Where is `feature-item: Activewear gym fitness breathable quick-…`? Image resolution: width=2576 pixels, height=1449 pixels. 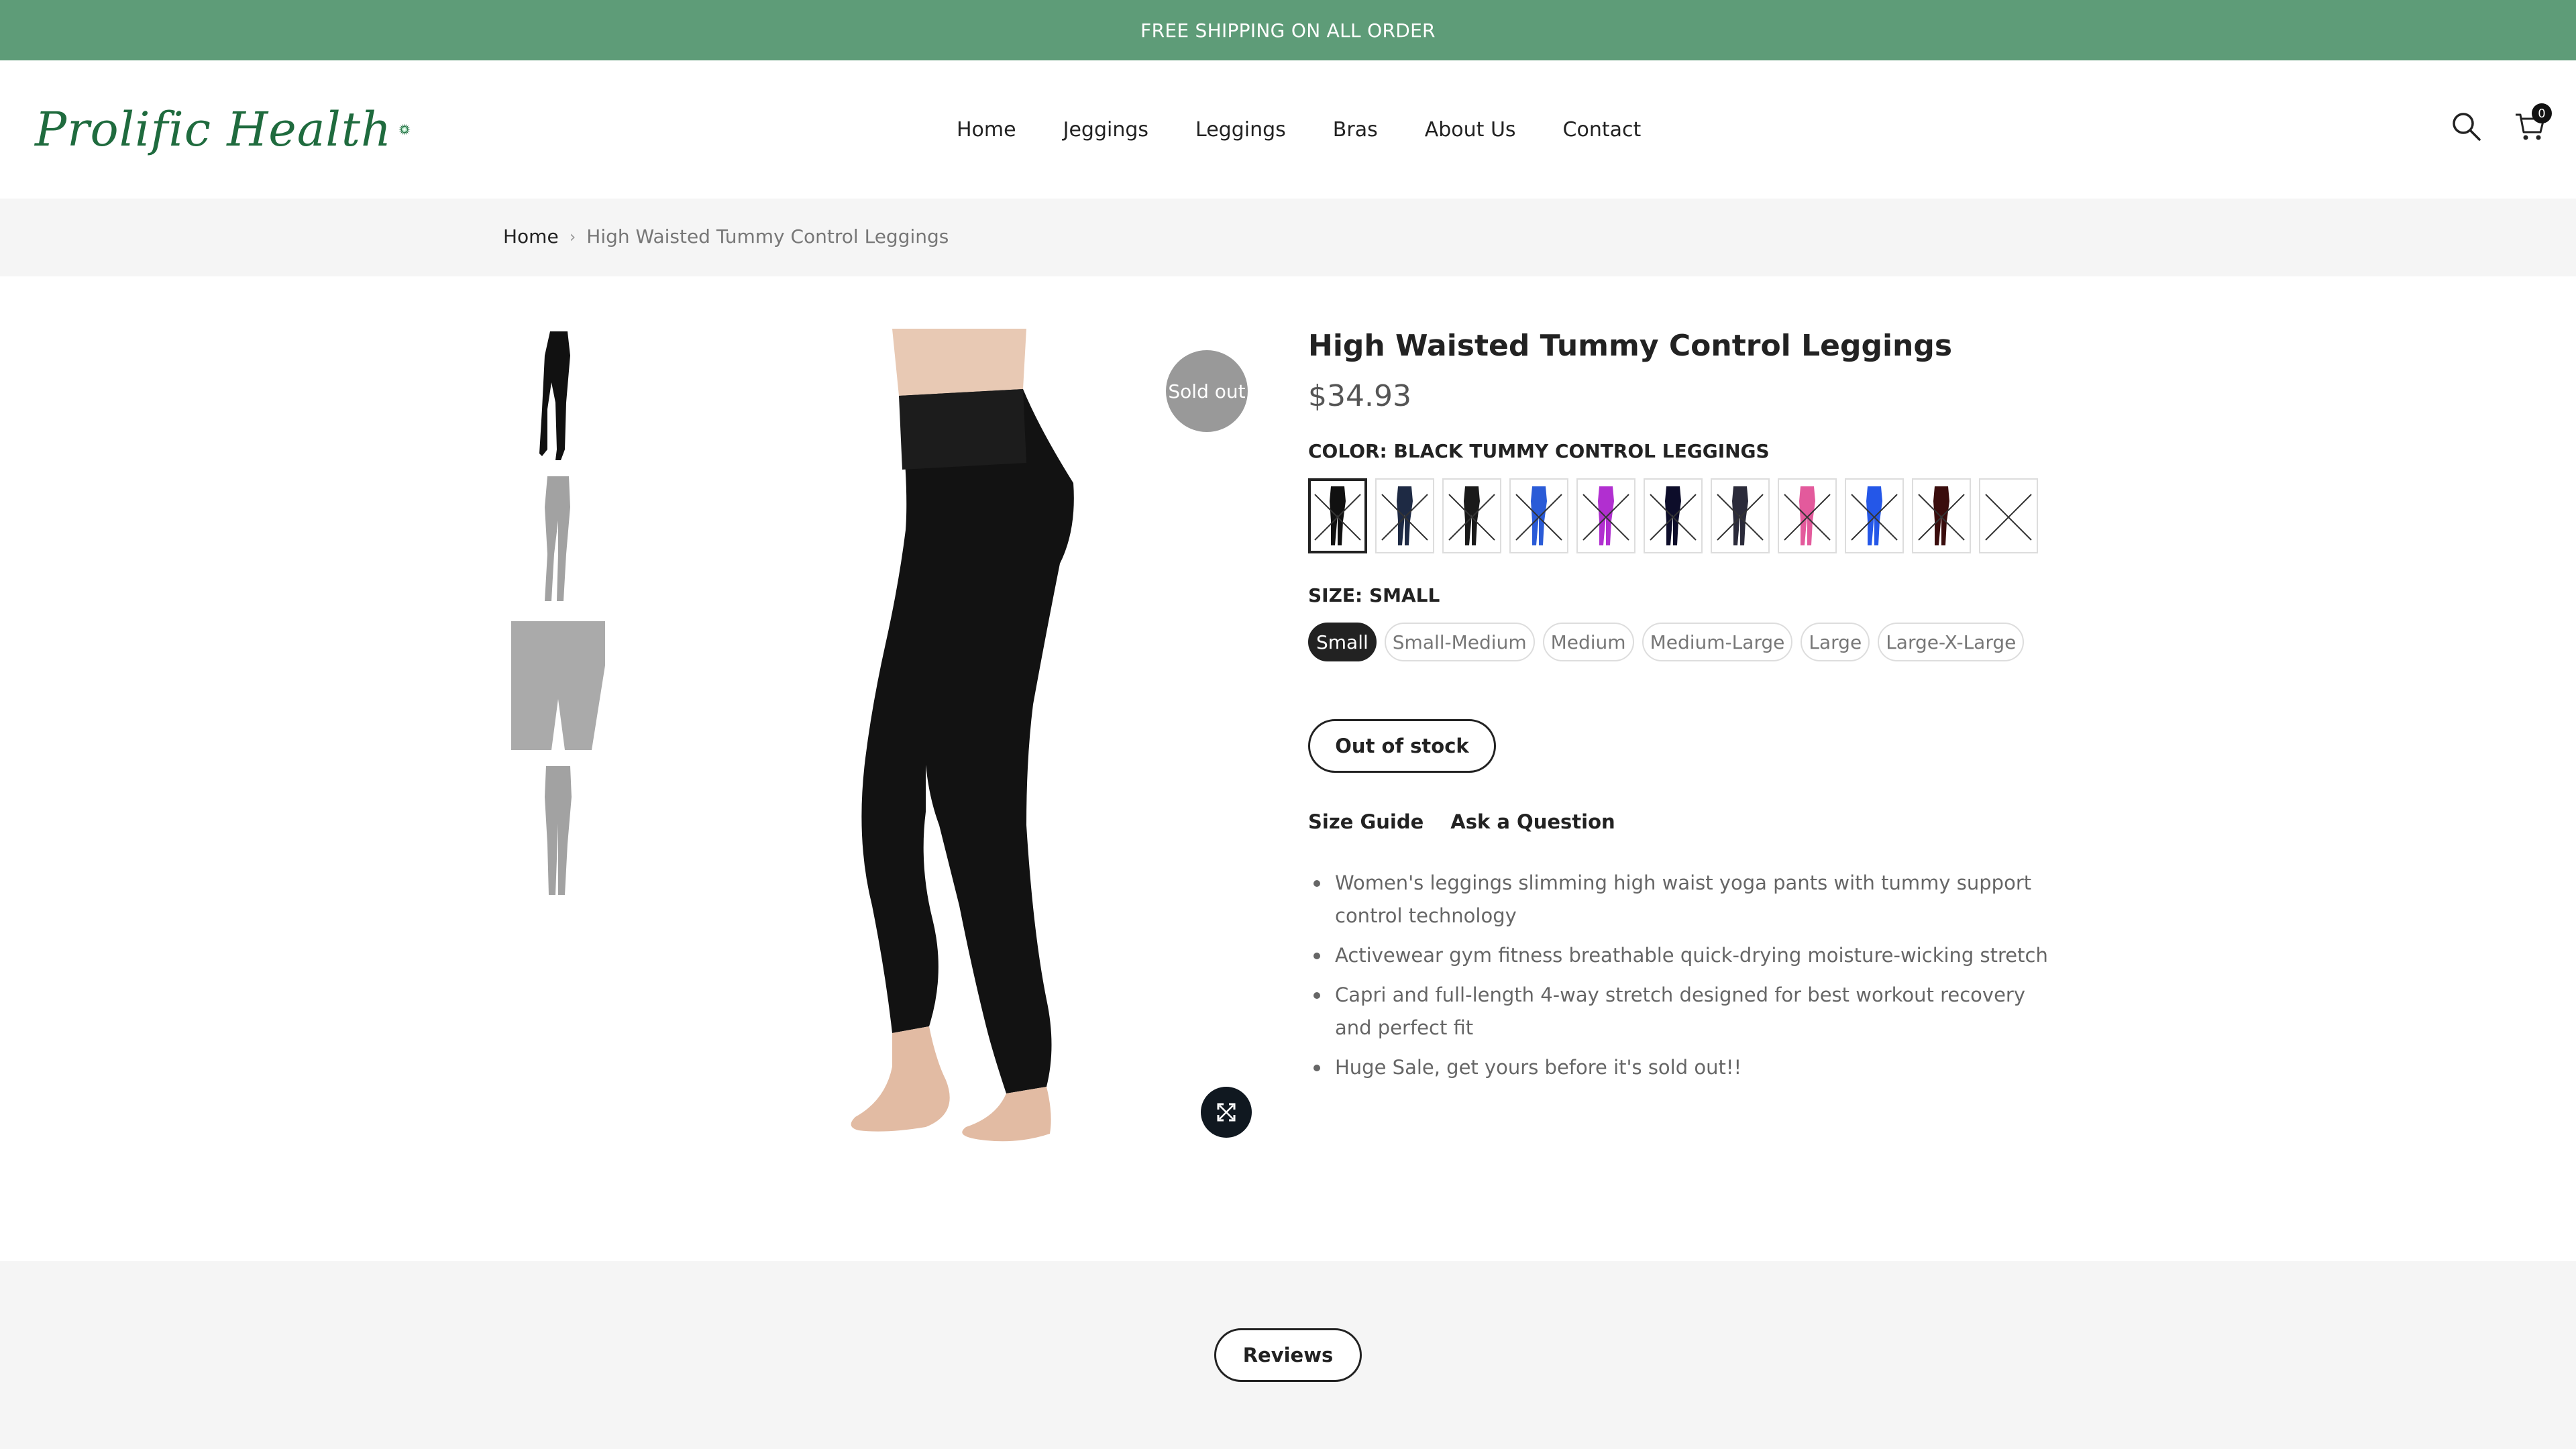 feature-item: Activewear gym fitness breathable quick-… is located at coordinates (1683, 955).